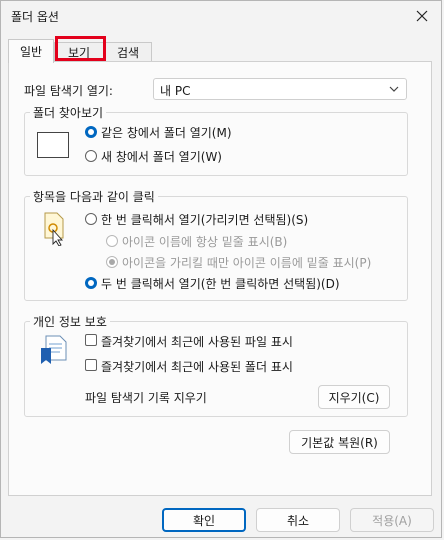 The width and height of the screenshot is (444, 540). I want to click on click-pointer-icon, so click(54, 229).